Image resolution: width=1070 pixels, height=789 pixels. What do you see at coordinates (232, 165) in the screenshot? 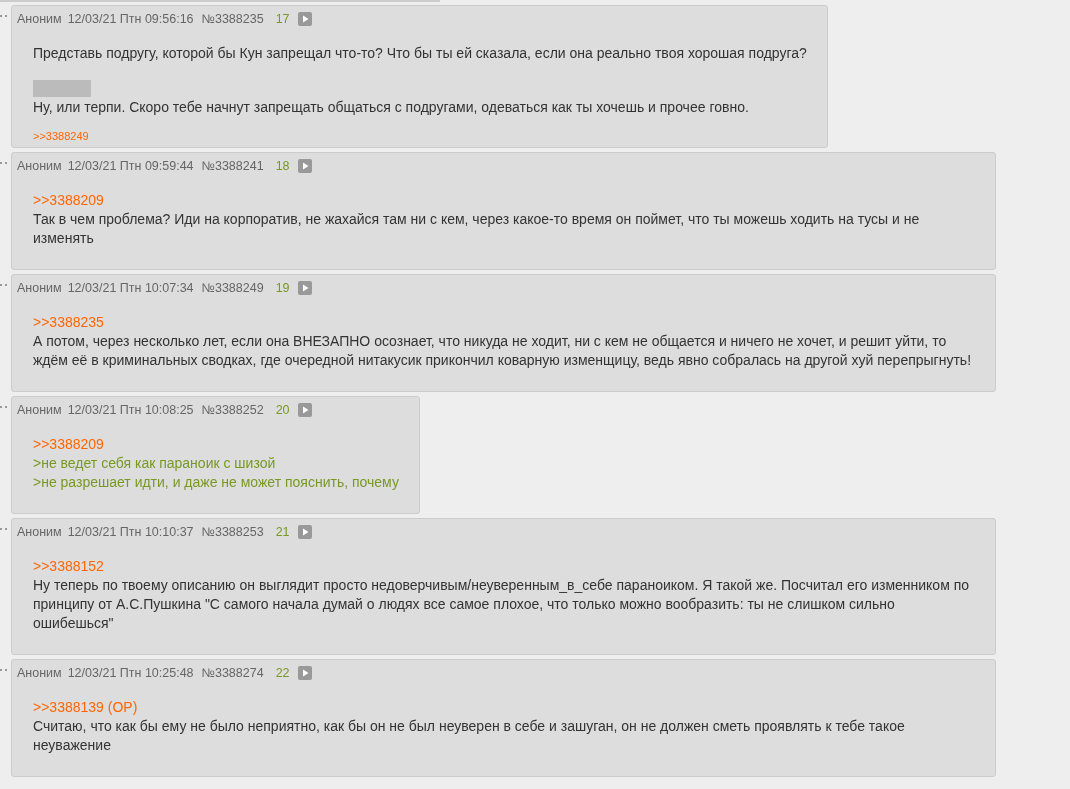
I see `post-number-link: №3388241` at bounding box center [232, 165].